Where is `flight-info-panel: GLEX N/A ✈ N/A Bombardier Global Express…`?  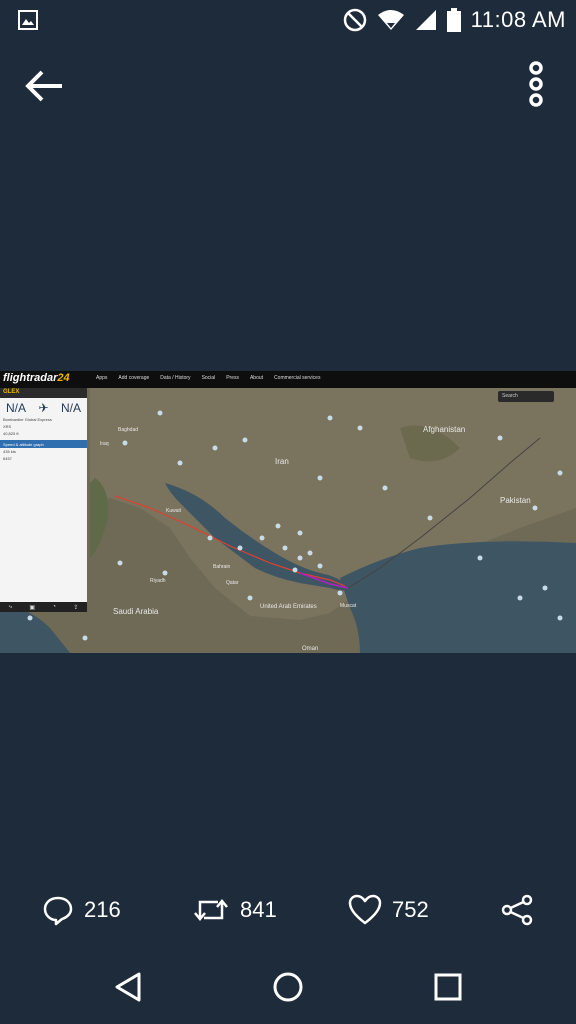 flight-info-panel: GLEX N/A ✈ N/A Bombardier Global Express… is located at coordinates (43, 500).